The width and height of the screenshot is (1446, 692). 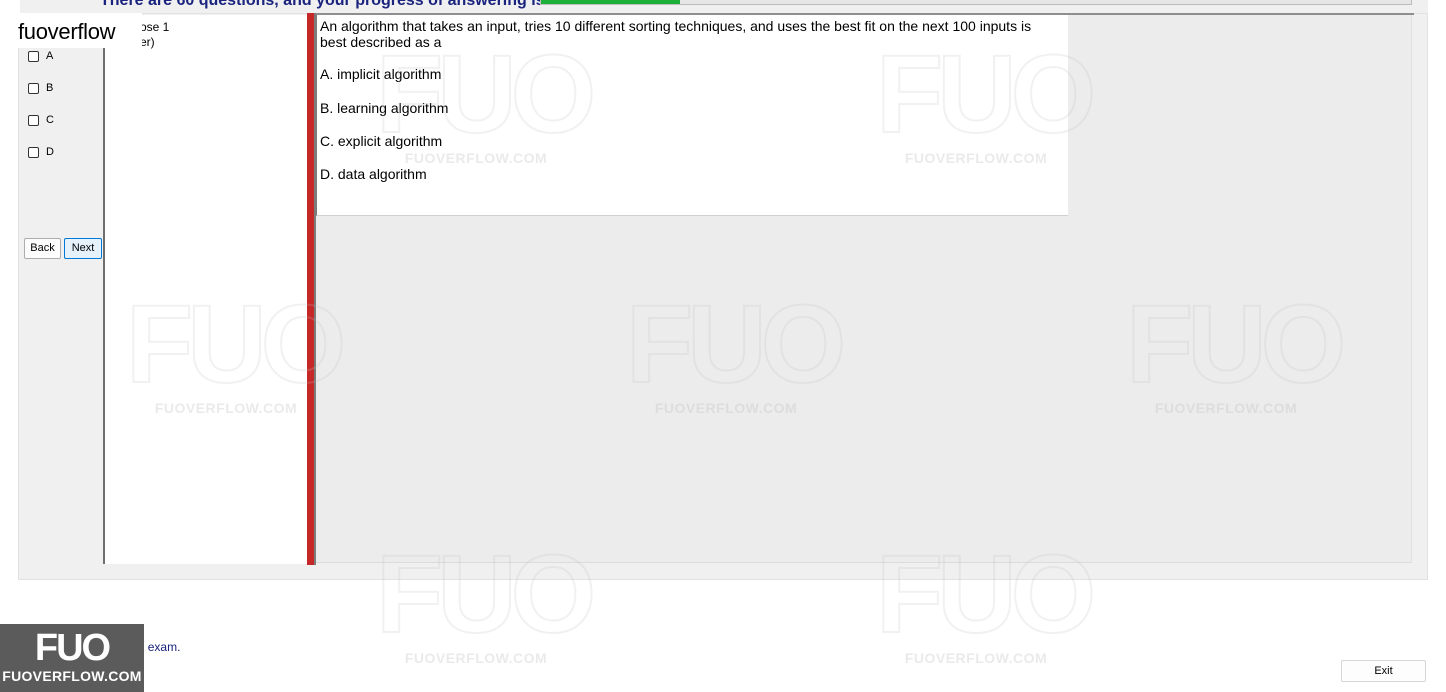 I want to click on option-b: B. learning algorithm, so click(x=384, y=108).